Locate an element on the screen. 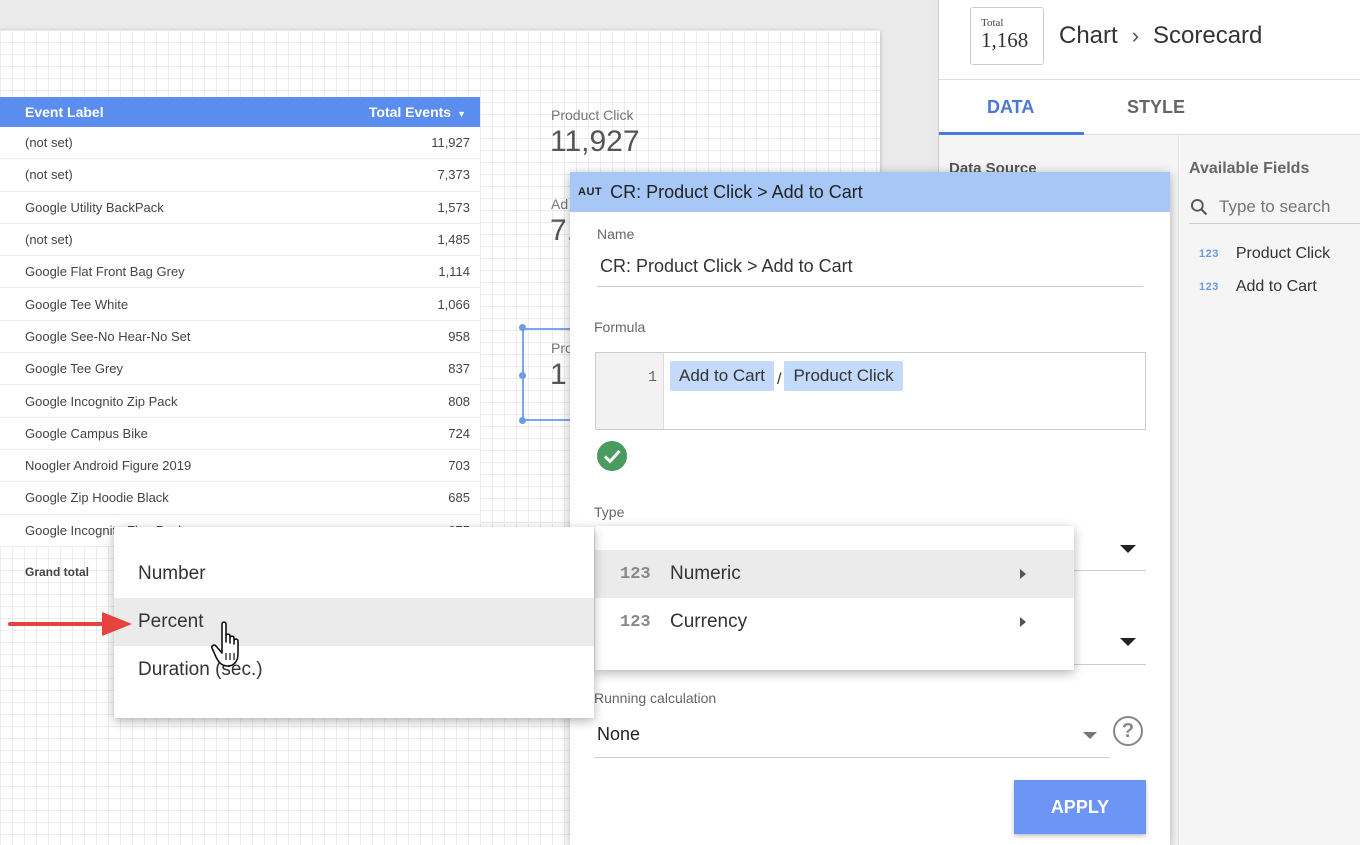 This screenshot has height=845, width=1360. column-header-total-events: Total Events ▼ is located at coordinates (417, 112).